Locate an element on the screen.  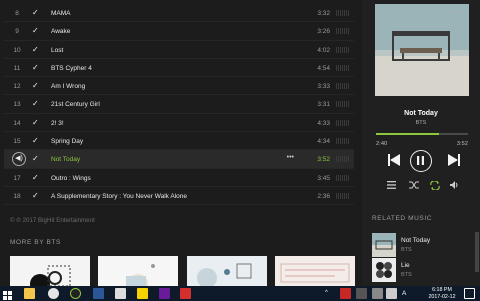
track-duration: 4:54 is located at coordinates (323, 68).